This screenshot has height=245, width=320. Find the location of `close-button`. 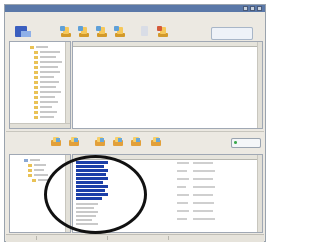

close-button is located at coordinates (259, 8).